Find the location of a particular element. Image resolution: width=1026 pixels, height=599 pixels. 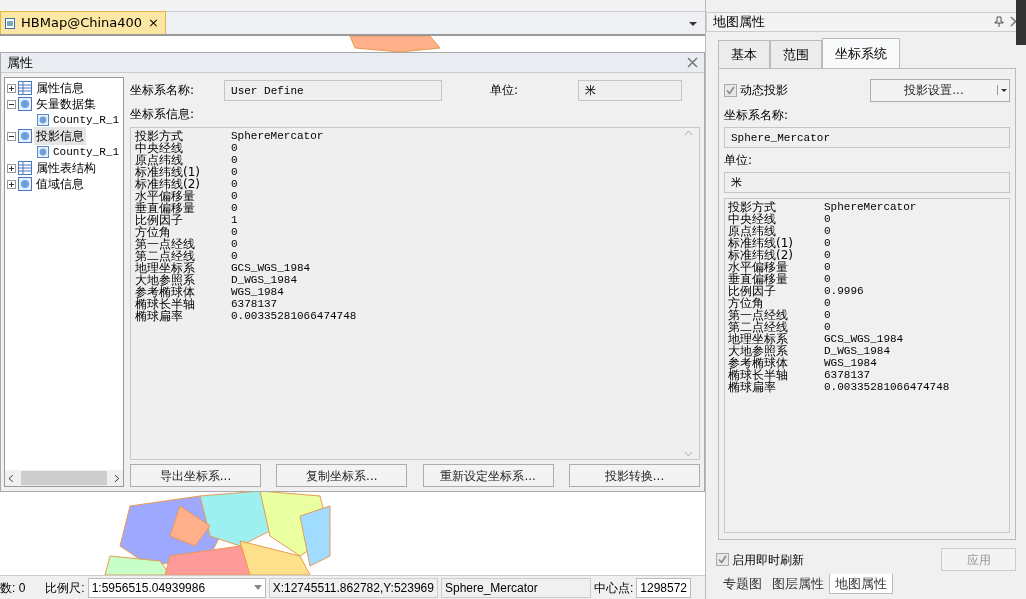

panel-title: 地图属性 is located at coordinates (739, 22).